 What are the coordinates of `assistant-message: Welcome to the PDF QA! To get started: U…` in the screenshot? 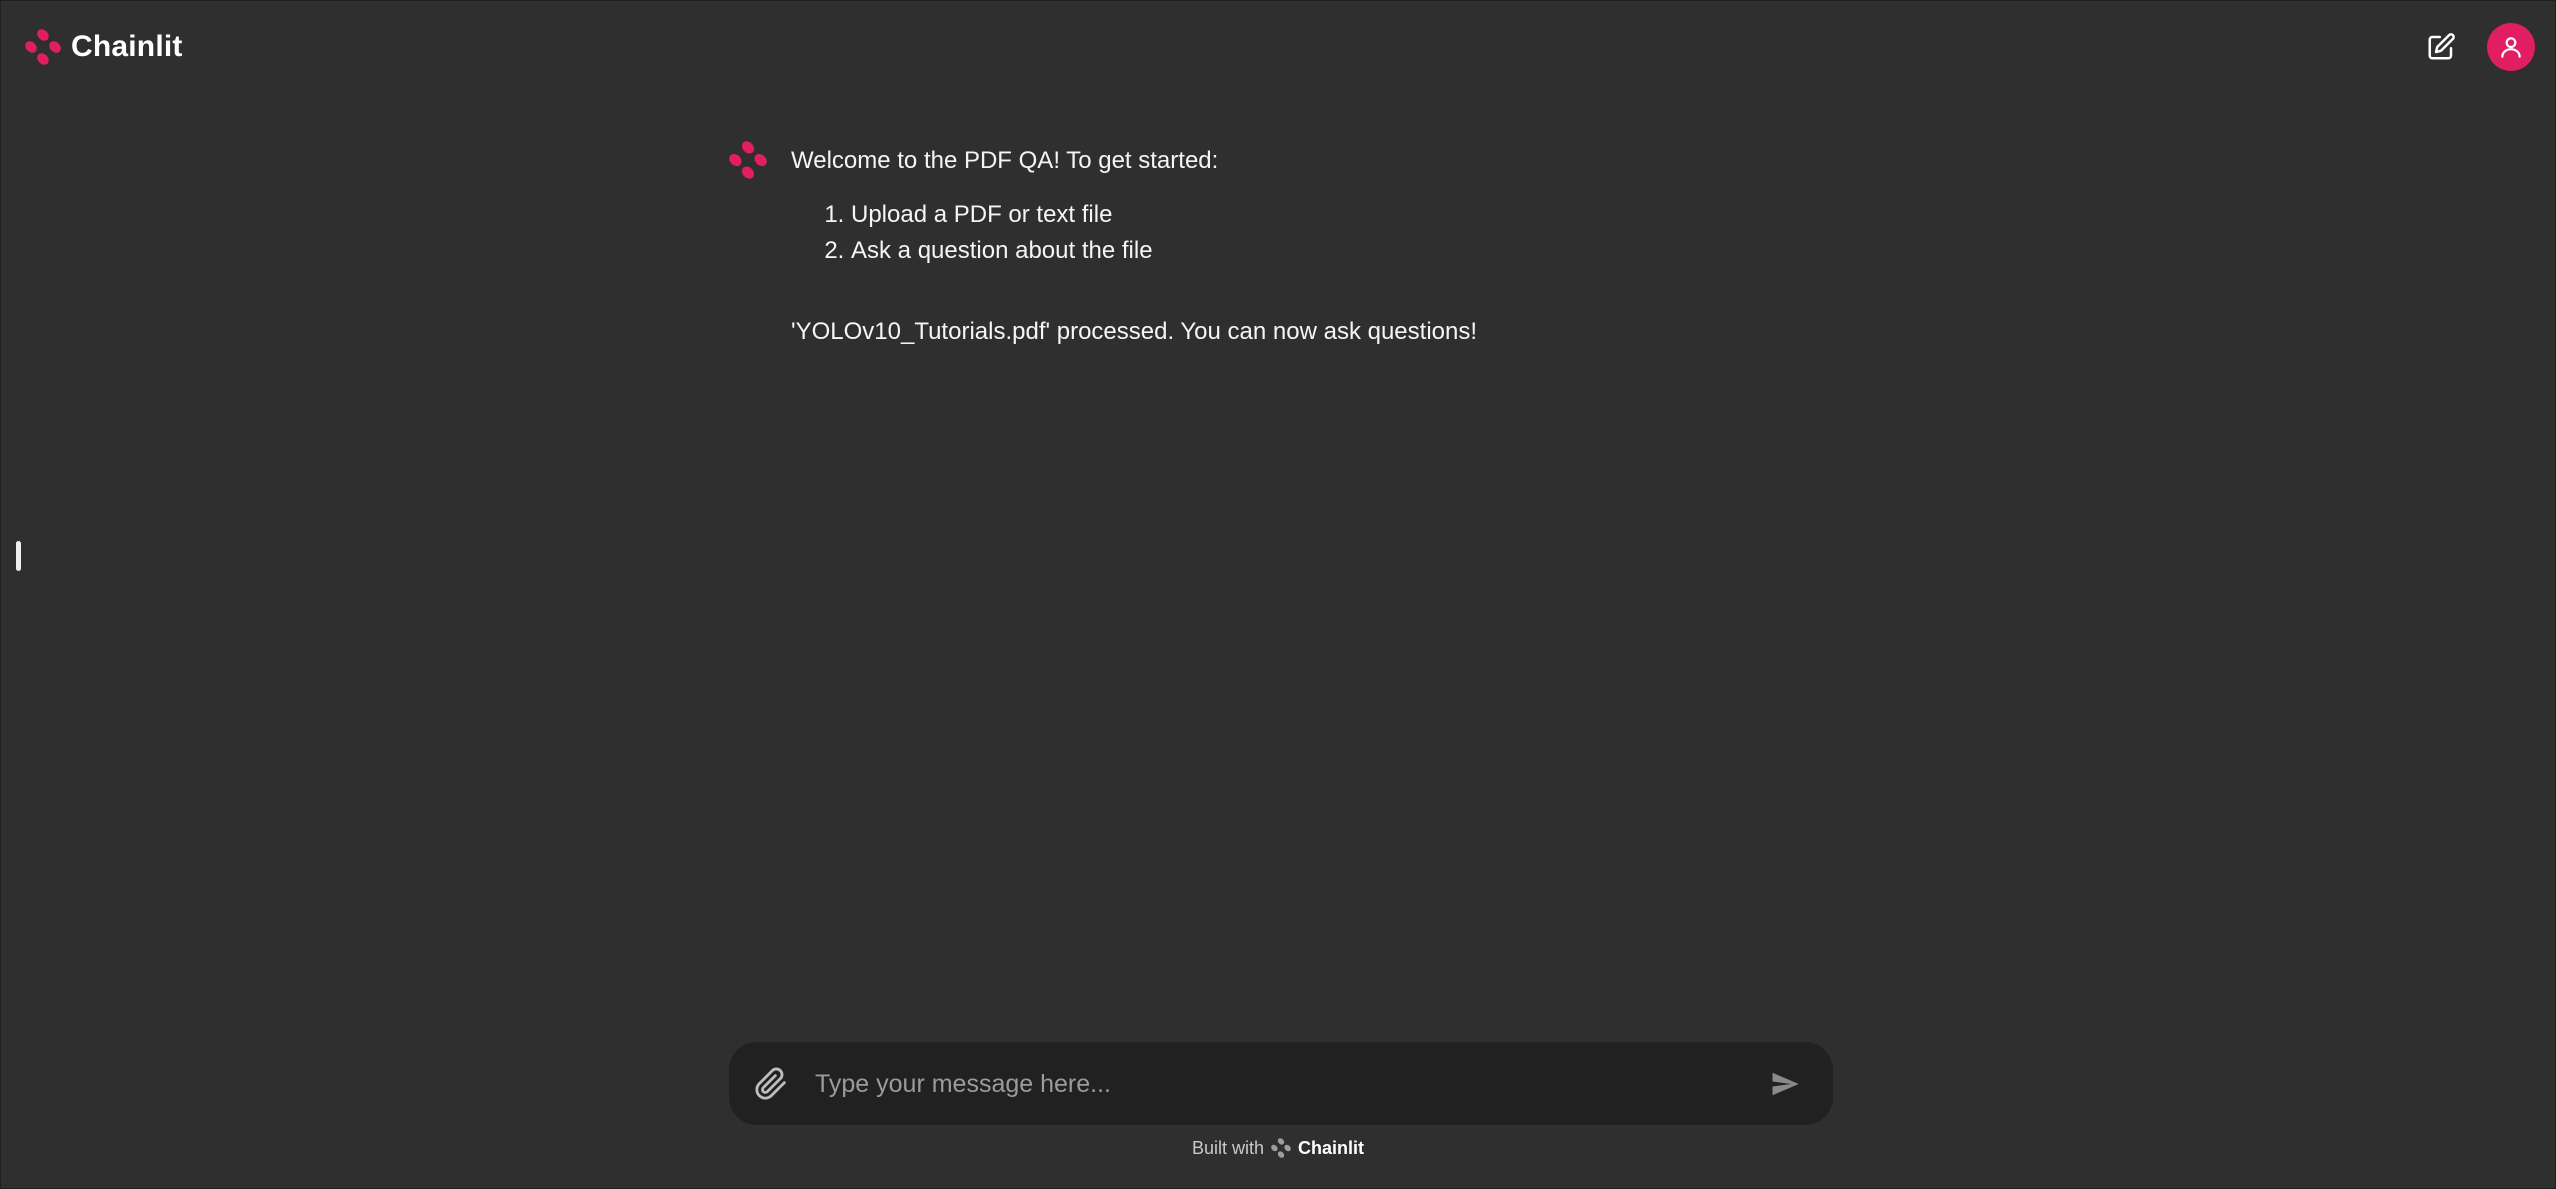 It's located at (1281, 244).